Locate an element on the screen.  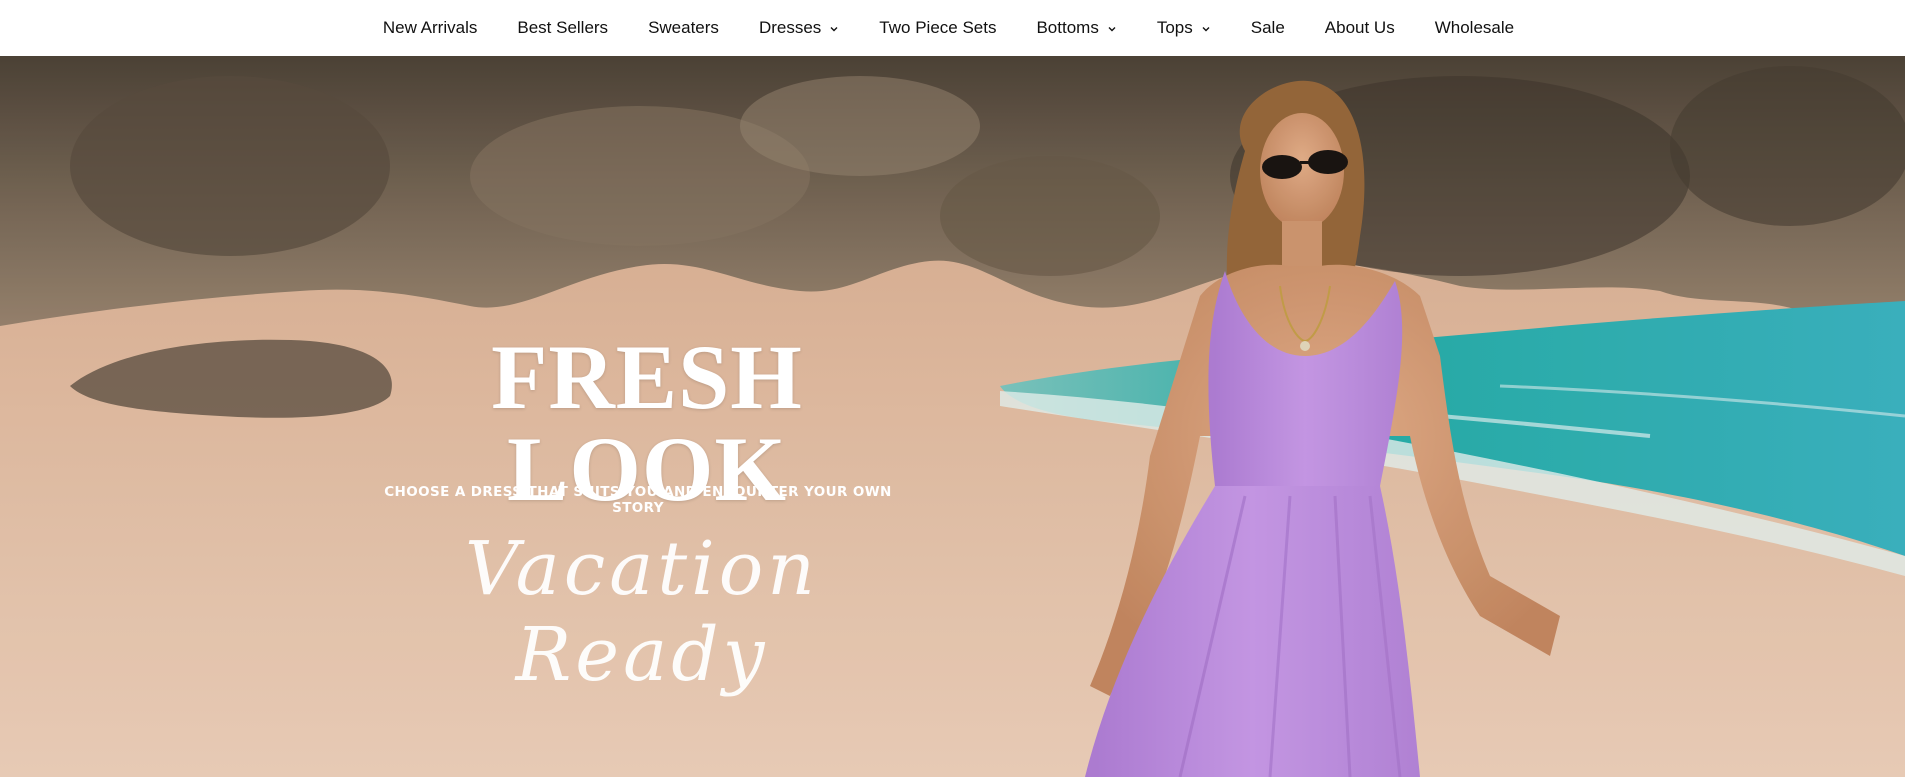
nav-item-label: Best Sellers is located at coordinates (563, 27).